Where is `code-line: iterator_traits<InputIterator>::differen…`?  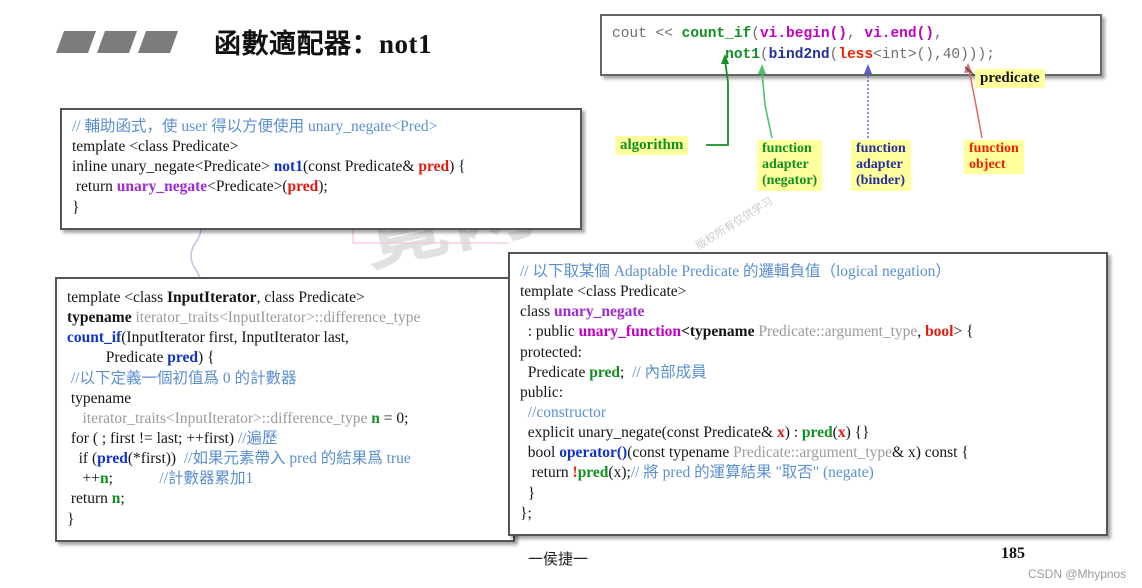
code-line: iterator_traits<InputIterator>::differen… is located at coordinates (286, 419).